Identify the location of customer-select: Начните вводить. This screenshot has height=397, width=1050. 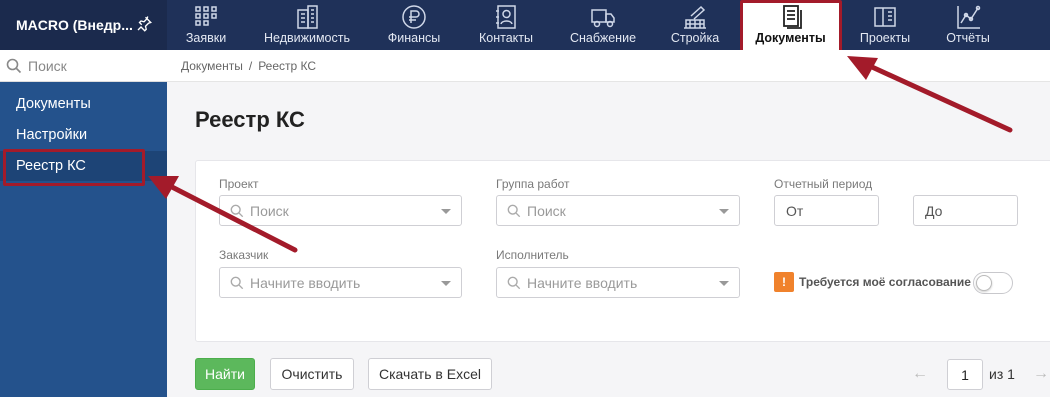
(340, 282).